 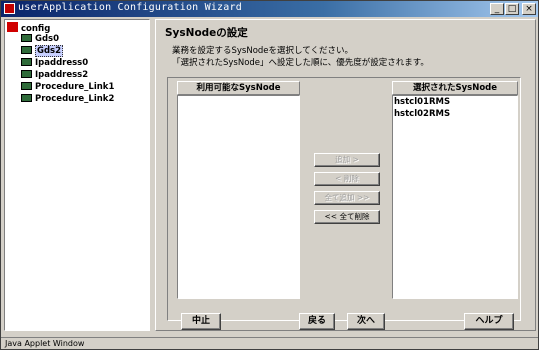 What do you see at coordinates (36, 29) in the screenshot?
I see `tree-root-label: config` at bounding box center [36, 29].